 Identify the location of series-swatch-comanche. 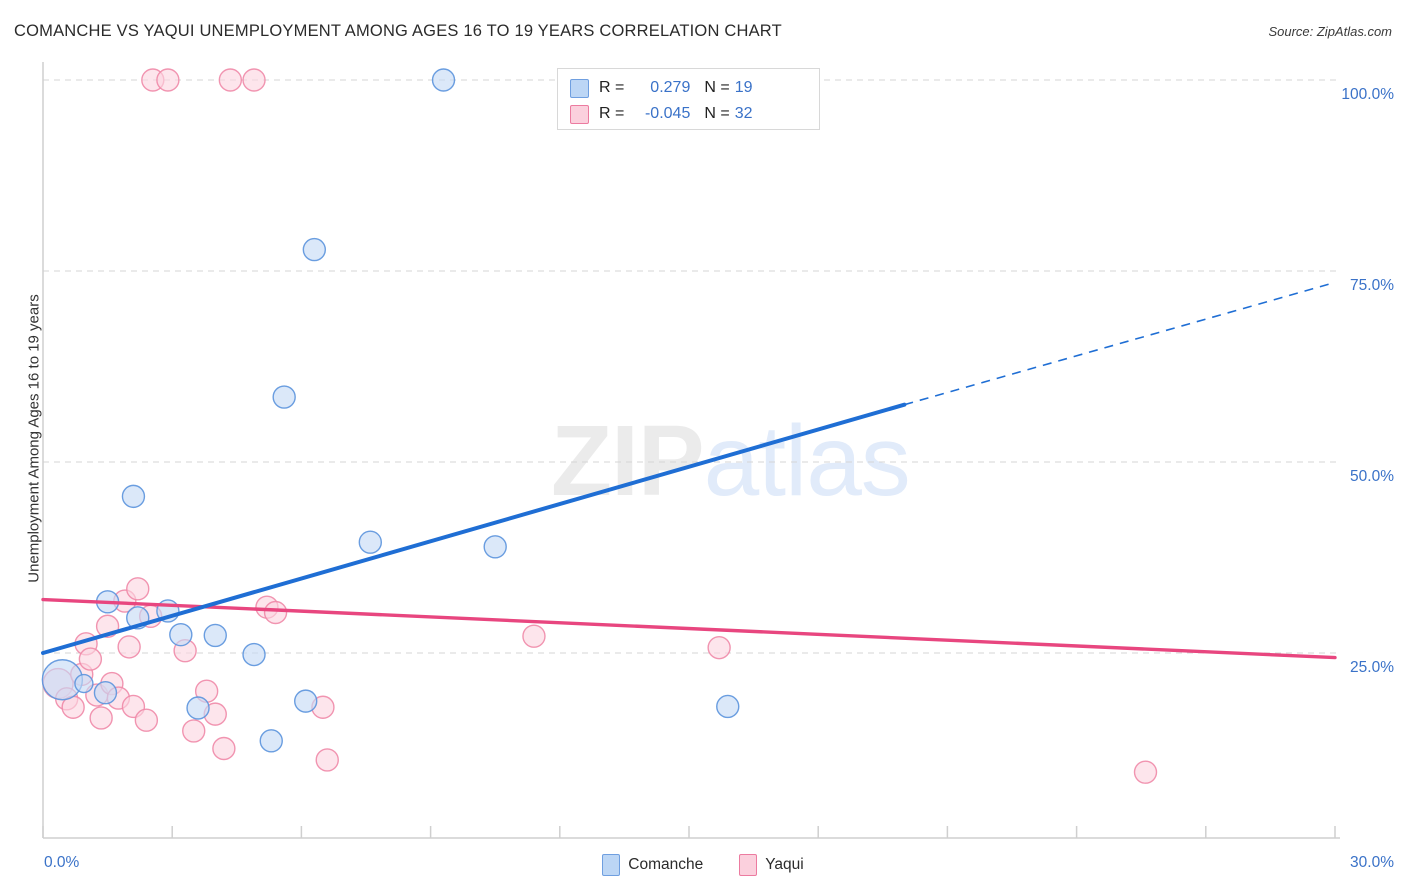
(611, 865).